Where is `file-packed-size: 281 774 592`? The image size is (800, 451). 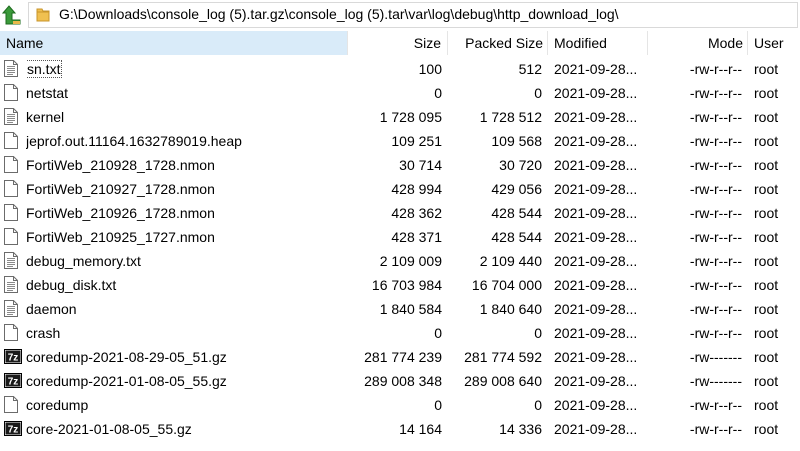 file-packed-size: 281 774 592 is located at coordinates (503, 357).